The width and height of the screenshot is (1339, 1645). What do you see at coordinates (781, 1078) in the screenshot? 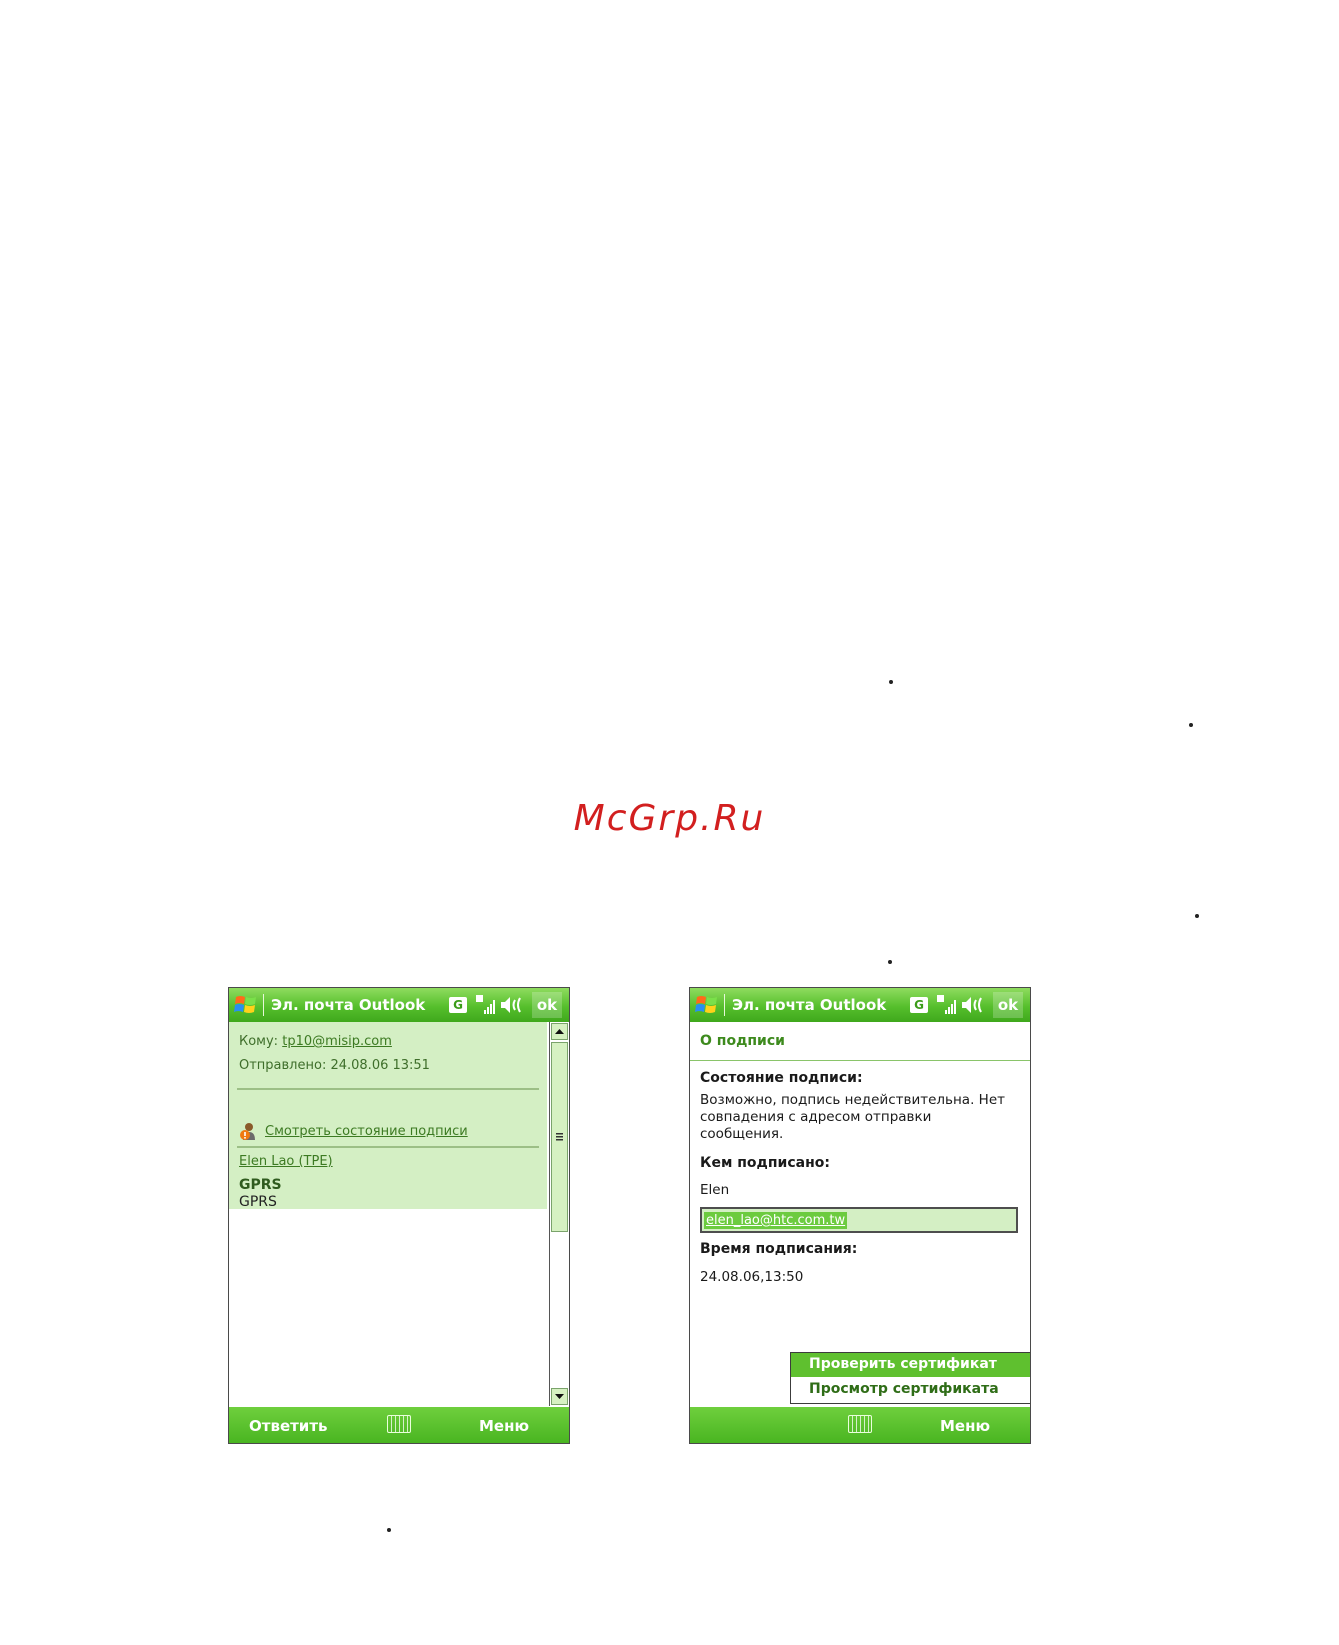
I see `signature-status-label: Состояние подписи:` at bounding box center [781, 1078].